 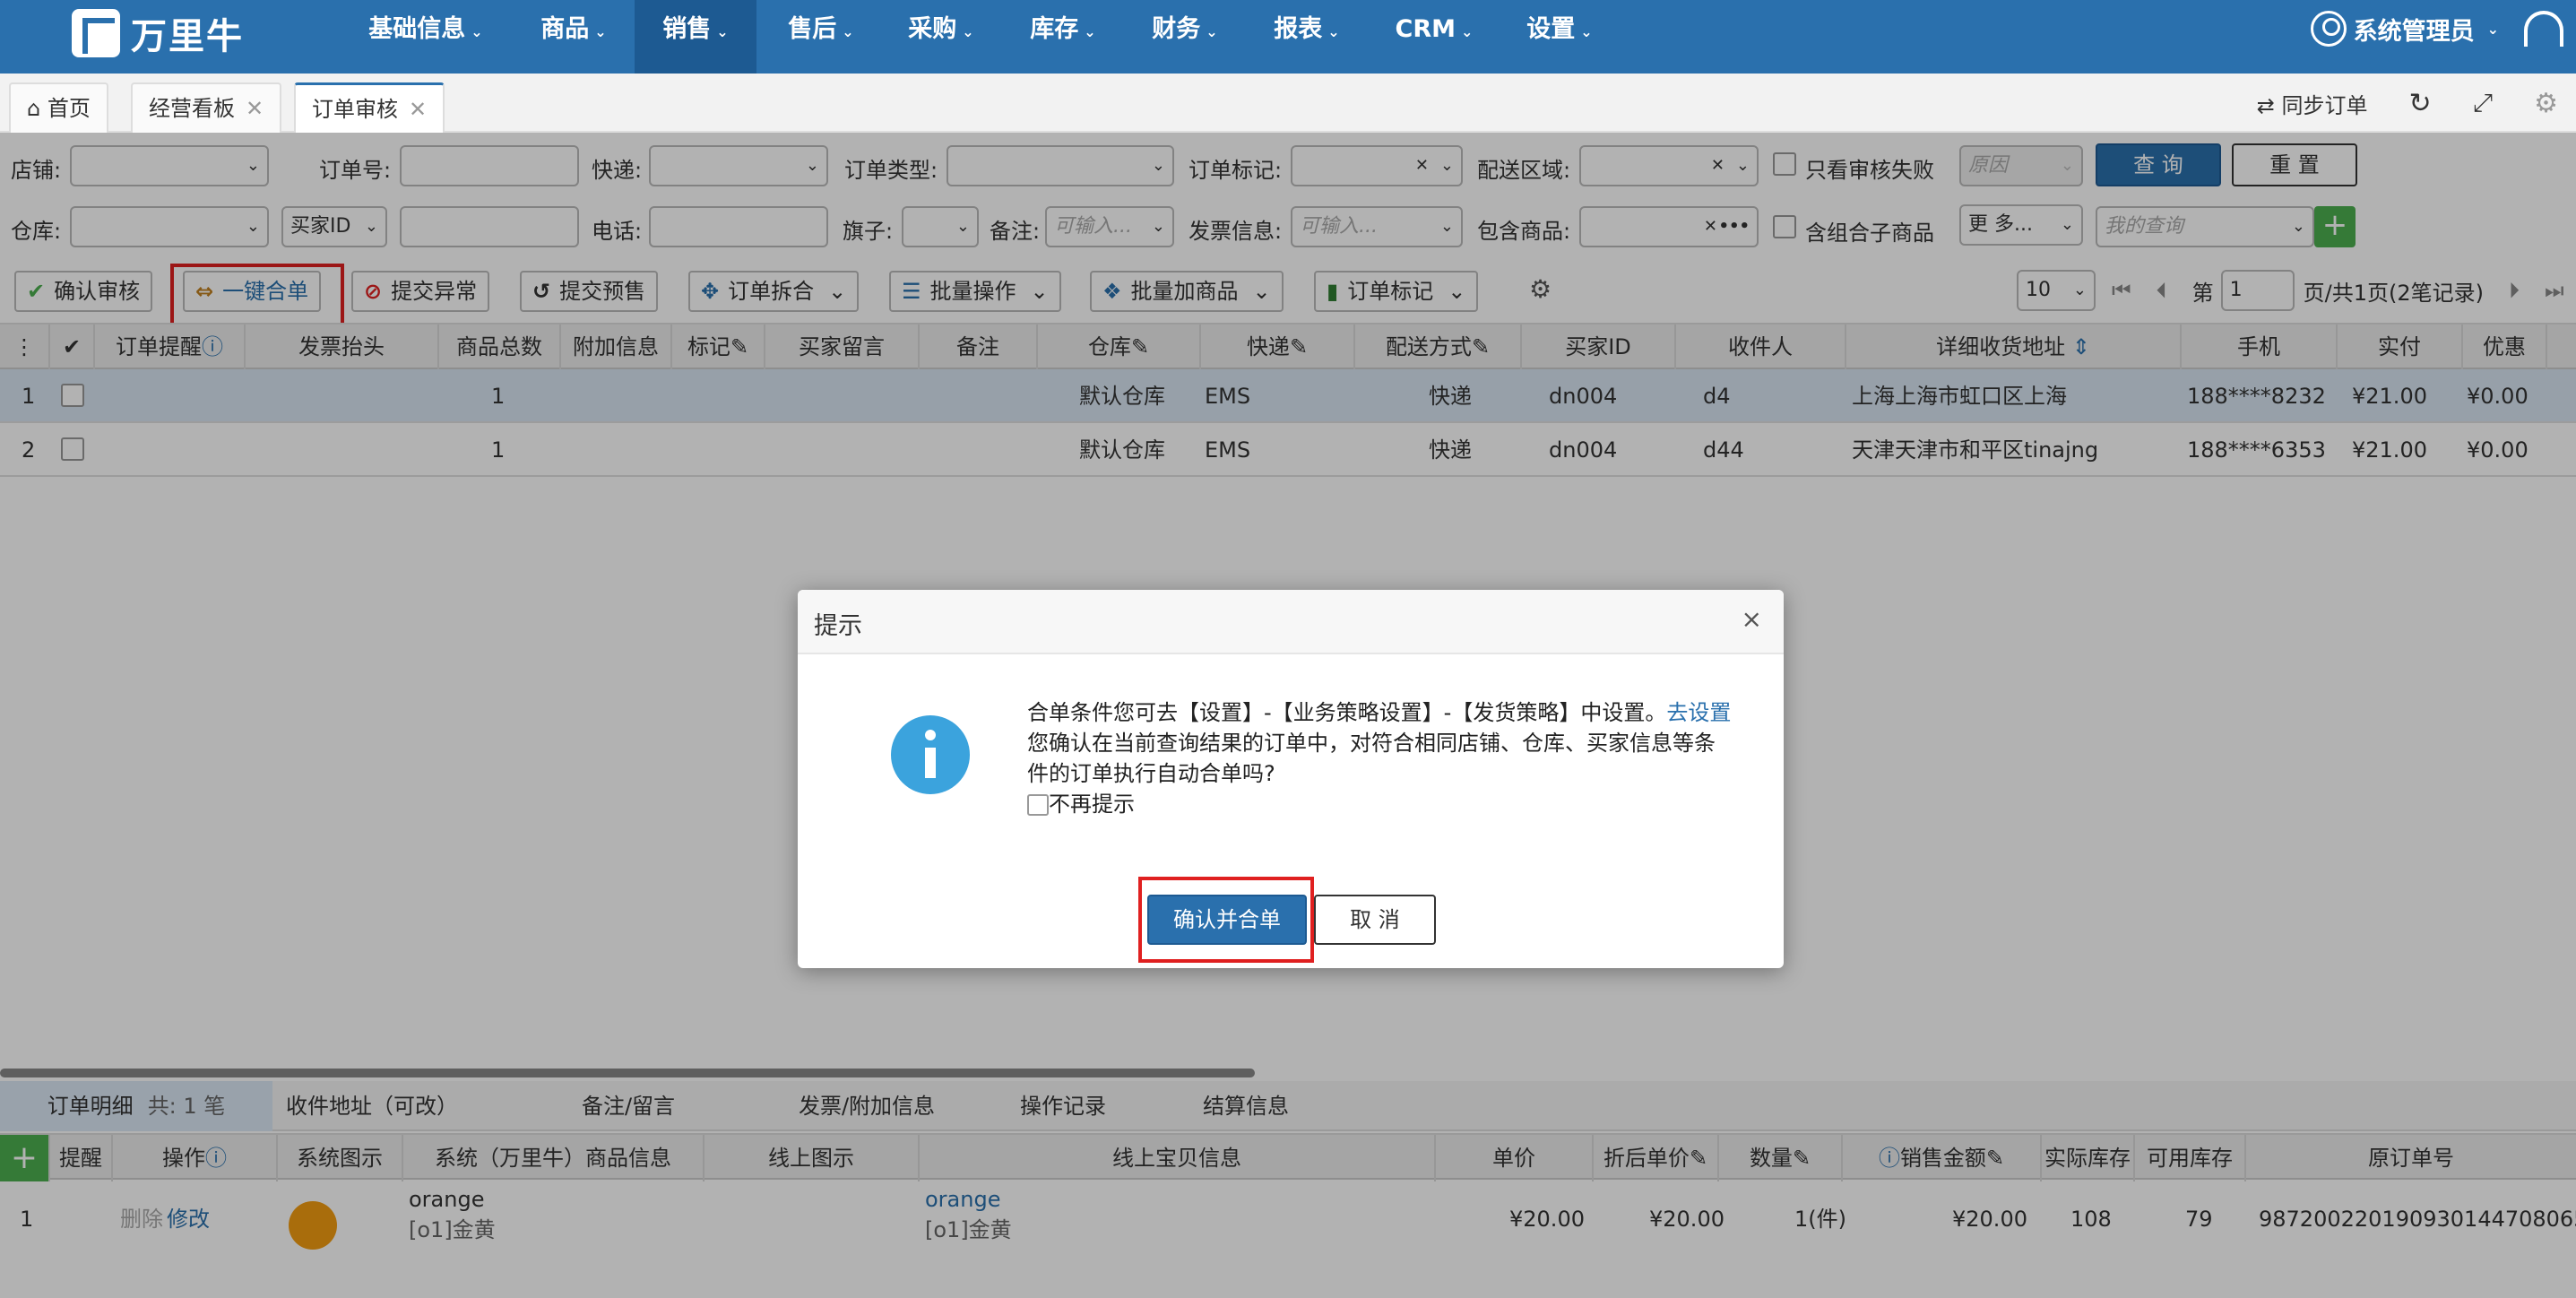 I want to click on nav-item-after-sales: 售后 ⌄, so click(x=821, y=37).